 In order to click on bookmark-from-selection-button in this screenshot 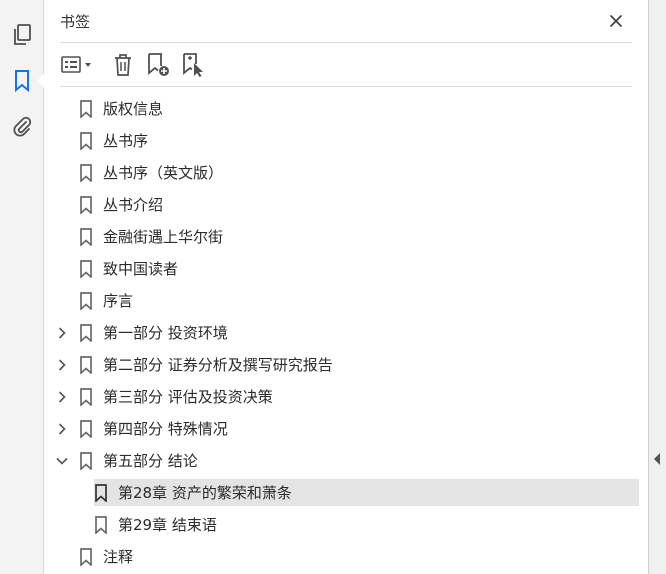, I will do `click(194, 65)`.